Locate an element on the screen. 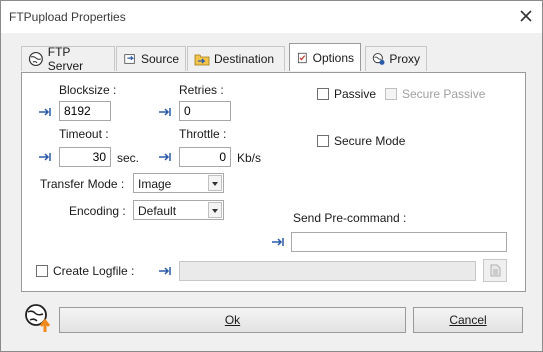 This screenshot has height=352, width=543. cancel-button: Cancel is located at coordinates (468, 320).